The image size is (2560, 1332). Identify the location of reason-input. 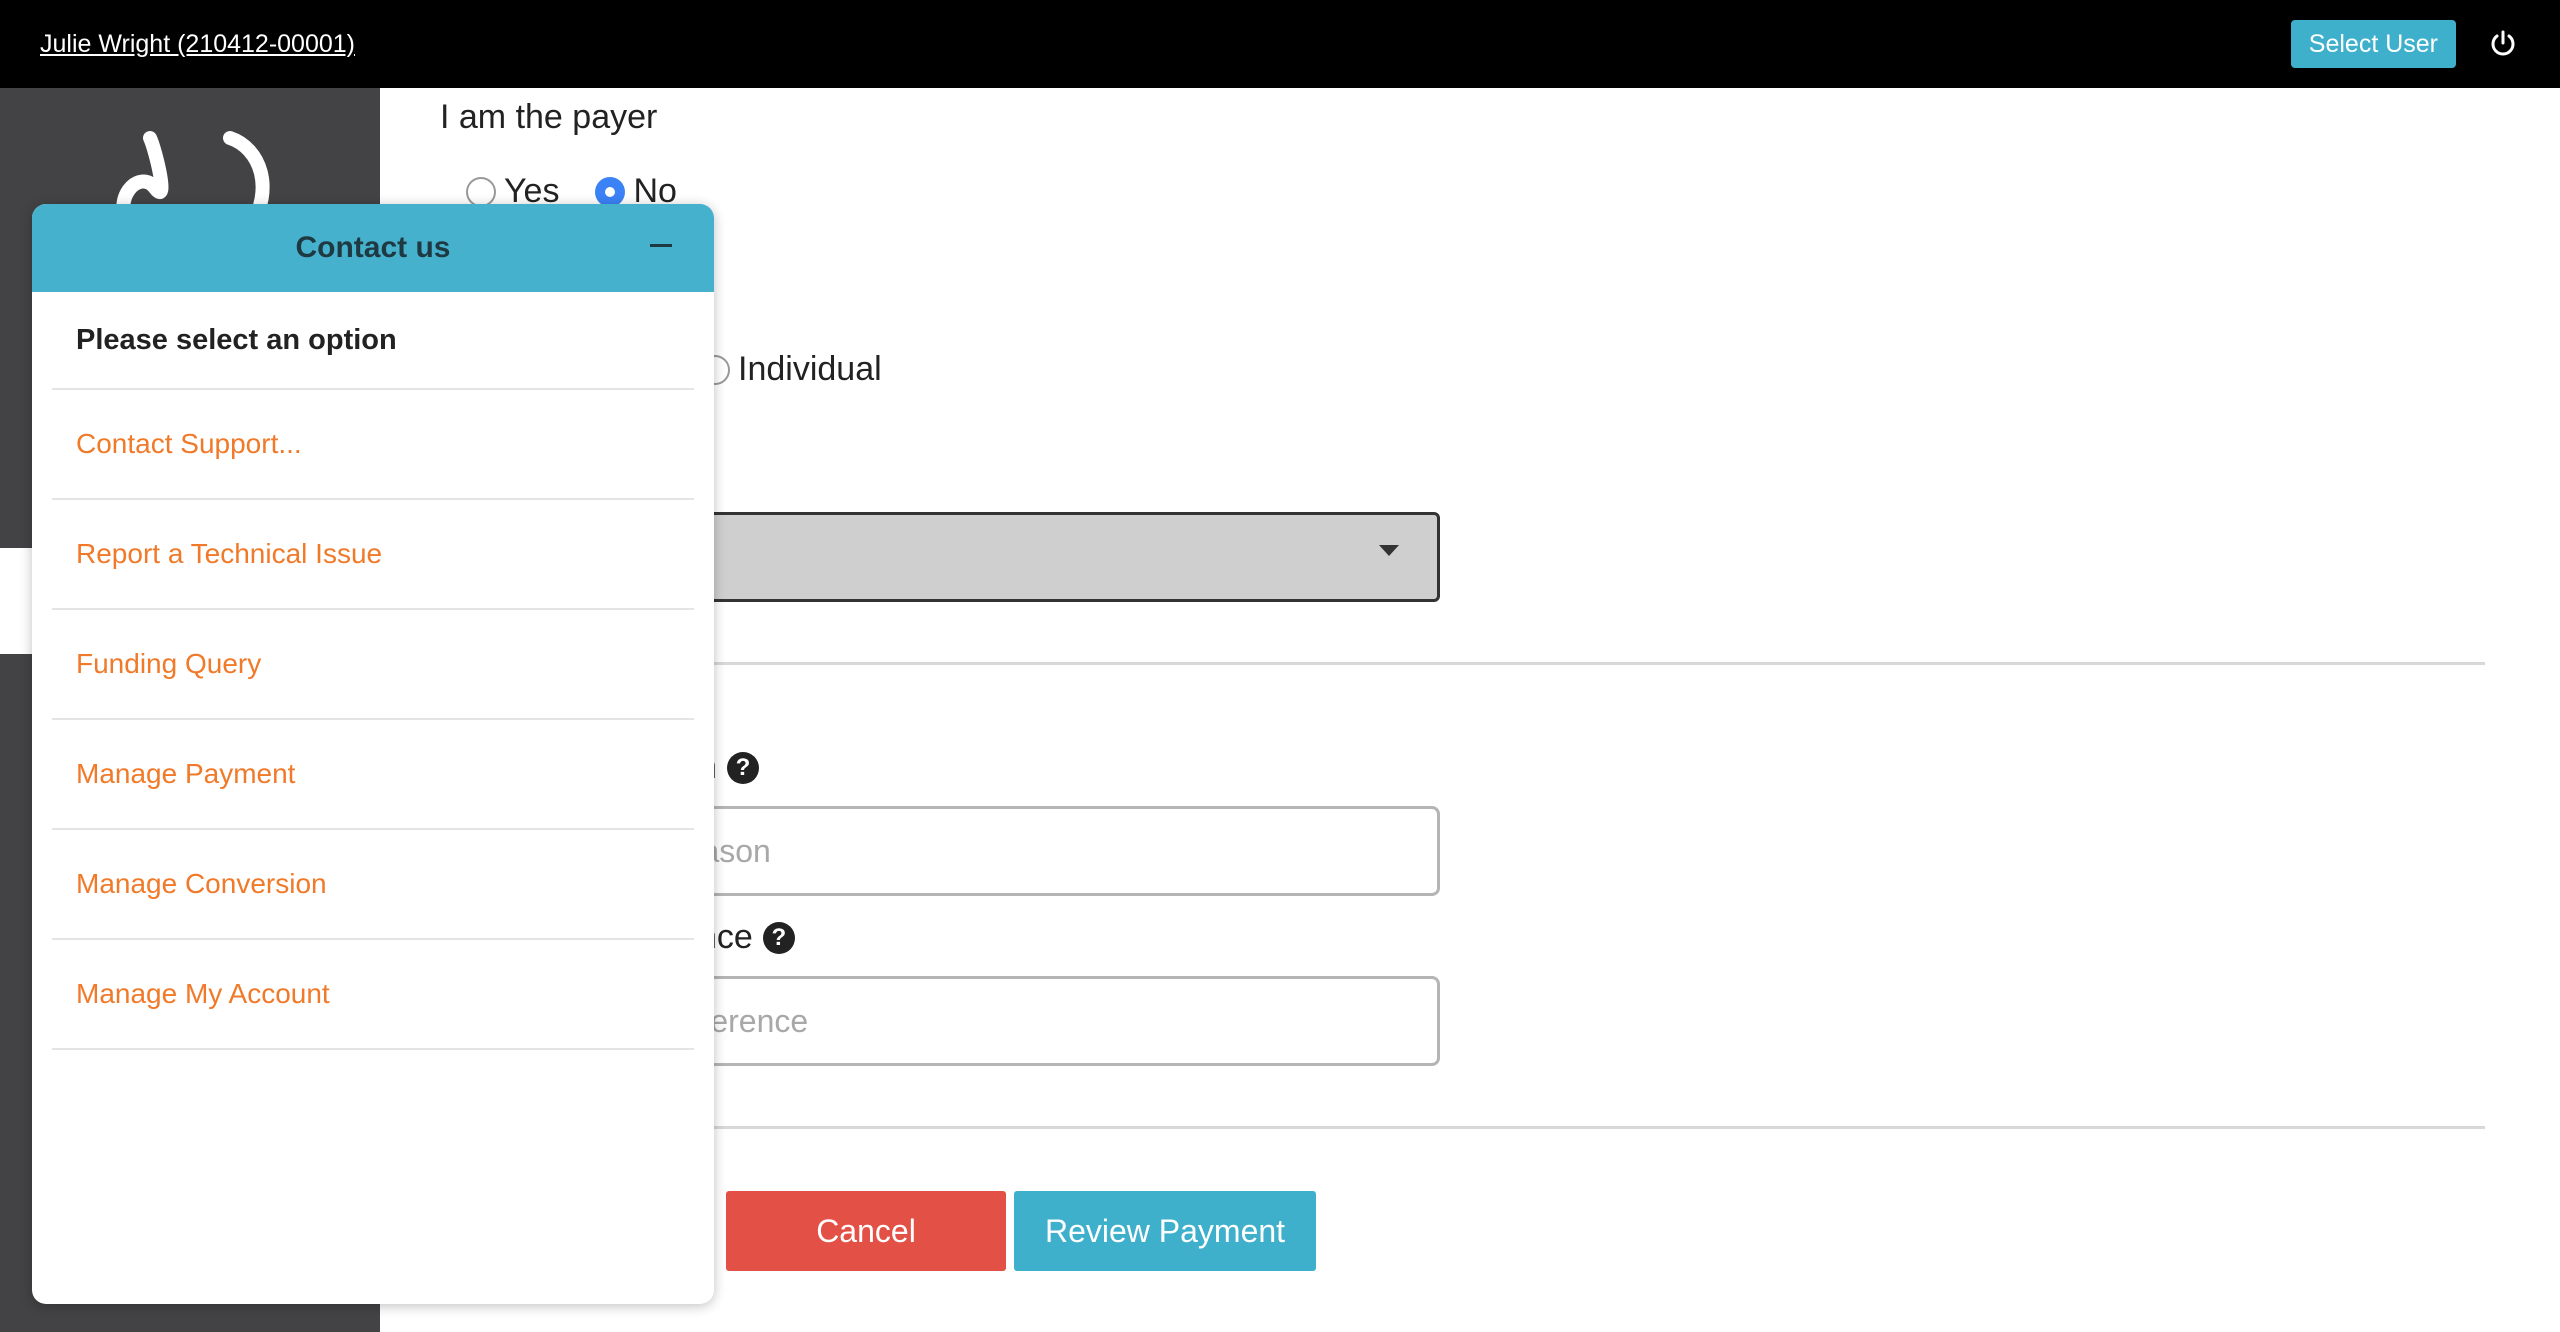
(1040, 851).